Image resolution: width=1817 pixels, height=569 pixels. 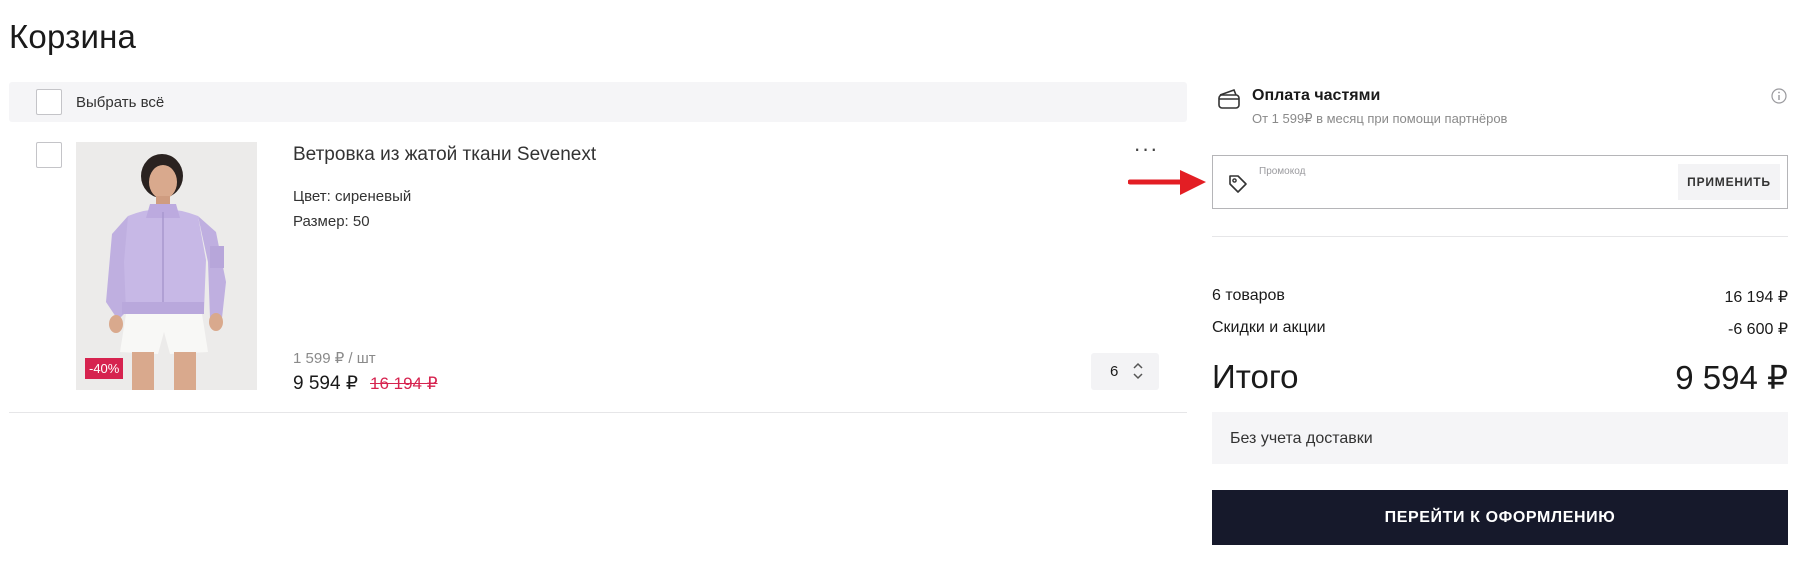 I want to click on goods-total-value: 16 194 ₽, so click(x=1756, y=297).